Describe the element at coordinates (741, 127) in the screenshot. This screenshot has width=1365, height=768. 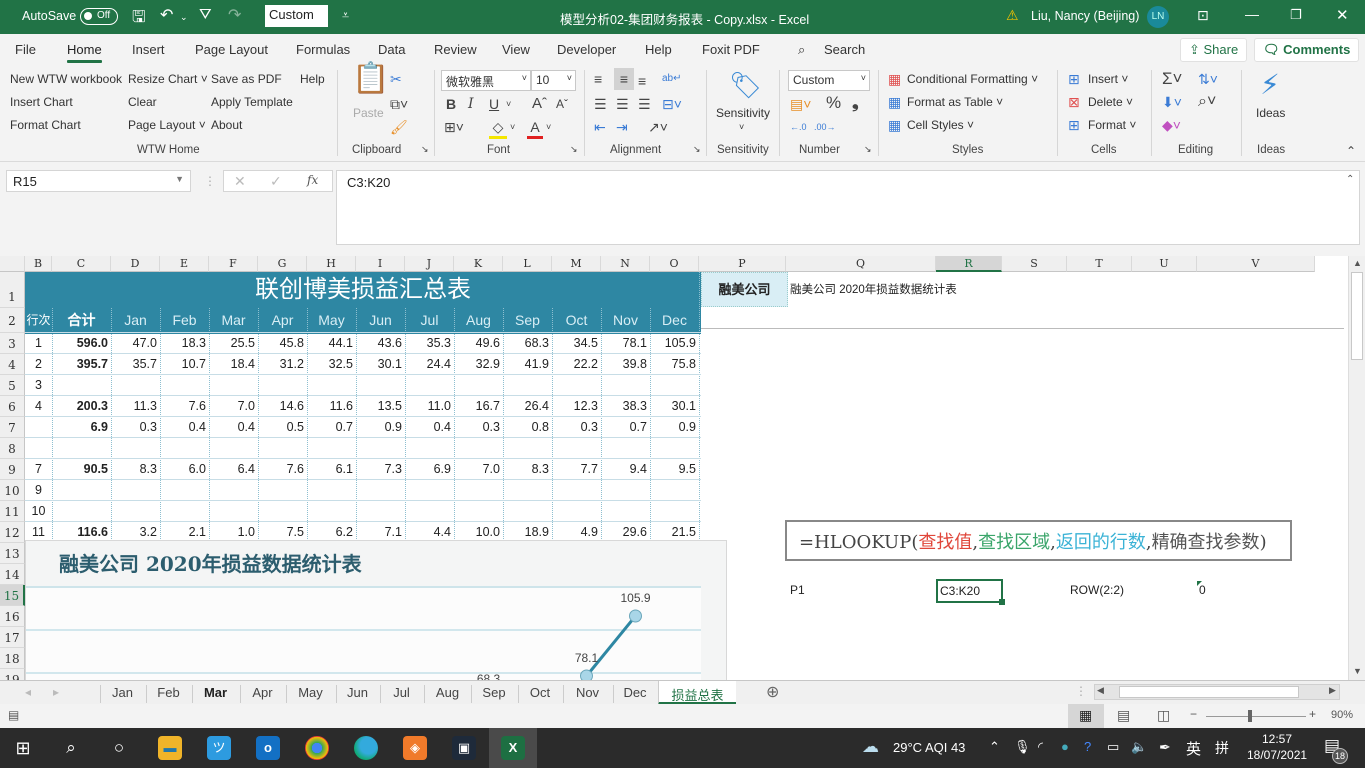
I see `sensitivity-dropdown-icon: ˅` at that location.